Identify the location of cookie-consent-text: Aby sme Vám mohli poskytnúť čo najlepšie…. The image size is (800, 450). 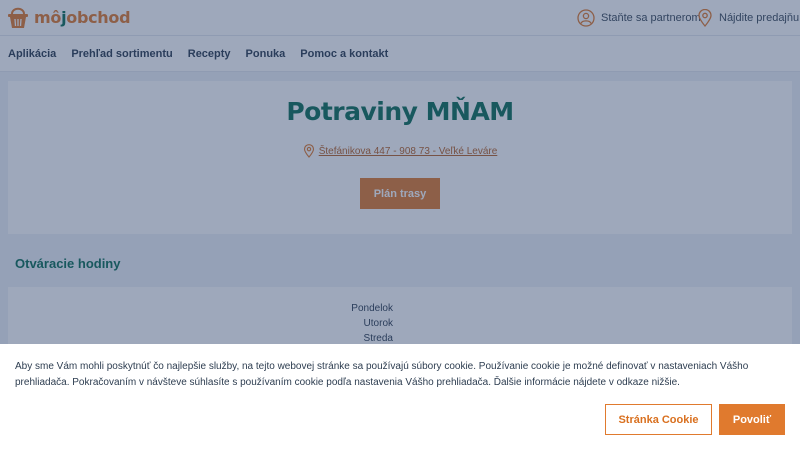
(382, 374).